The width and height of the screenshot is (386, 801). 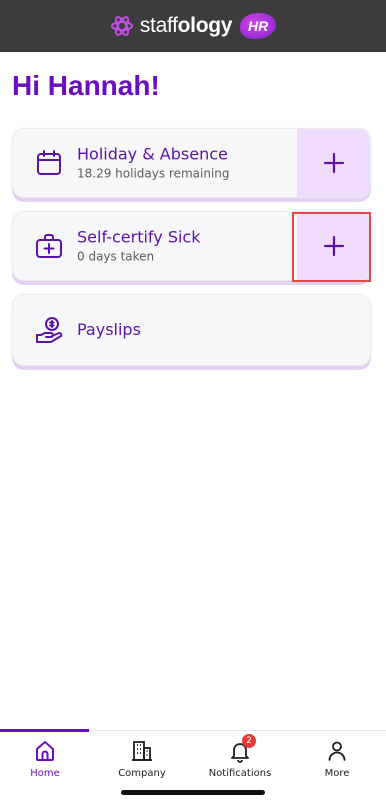 I want to click on payslips-card: Payslips, so click(x=191, y=330).